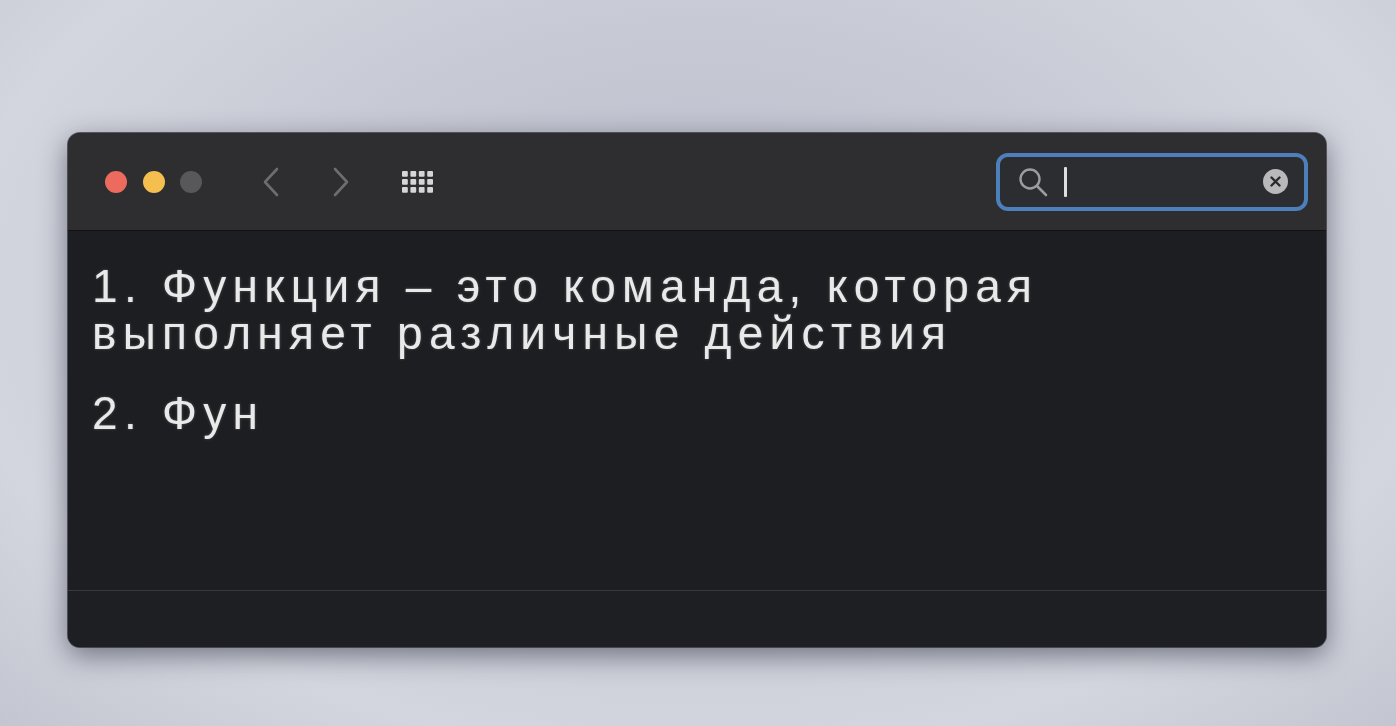  Describe the element at coordinates (1152, 181) in the screenshot. I see `search-field` at that location.